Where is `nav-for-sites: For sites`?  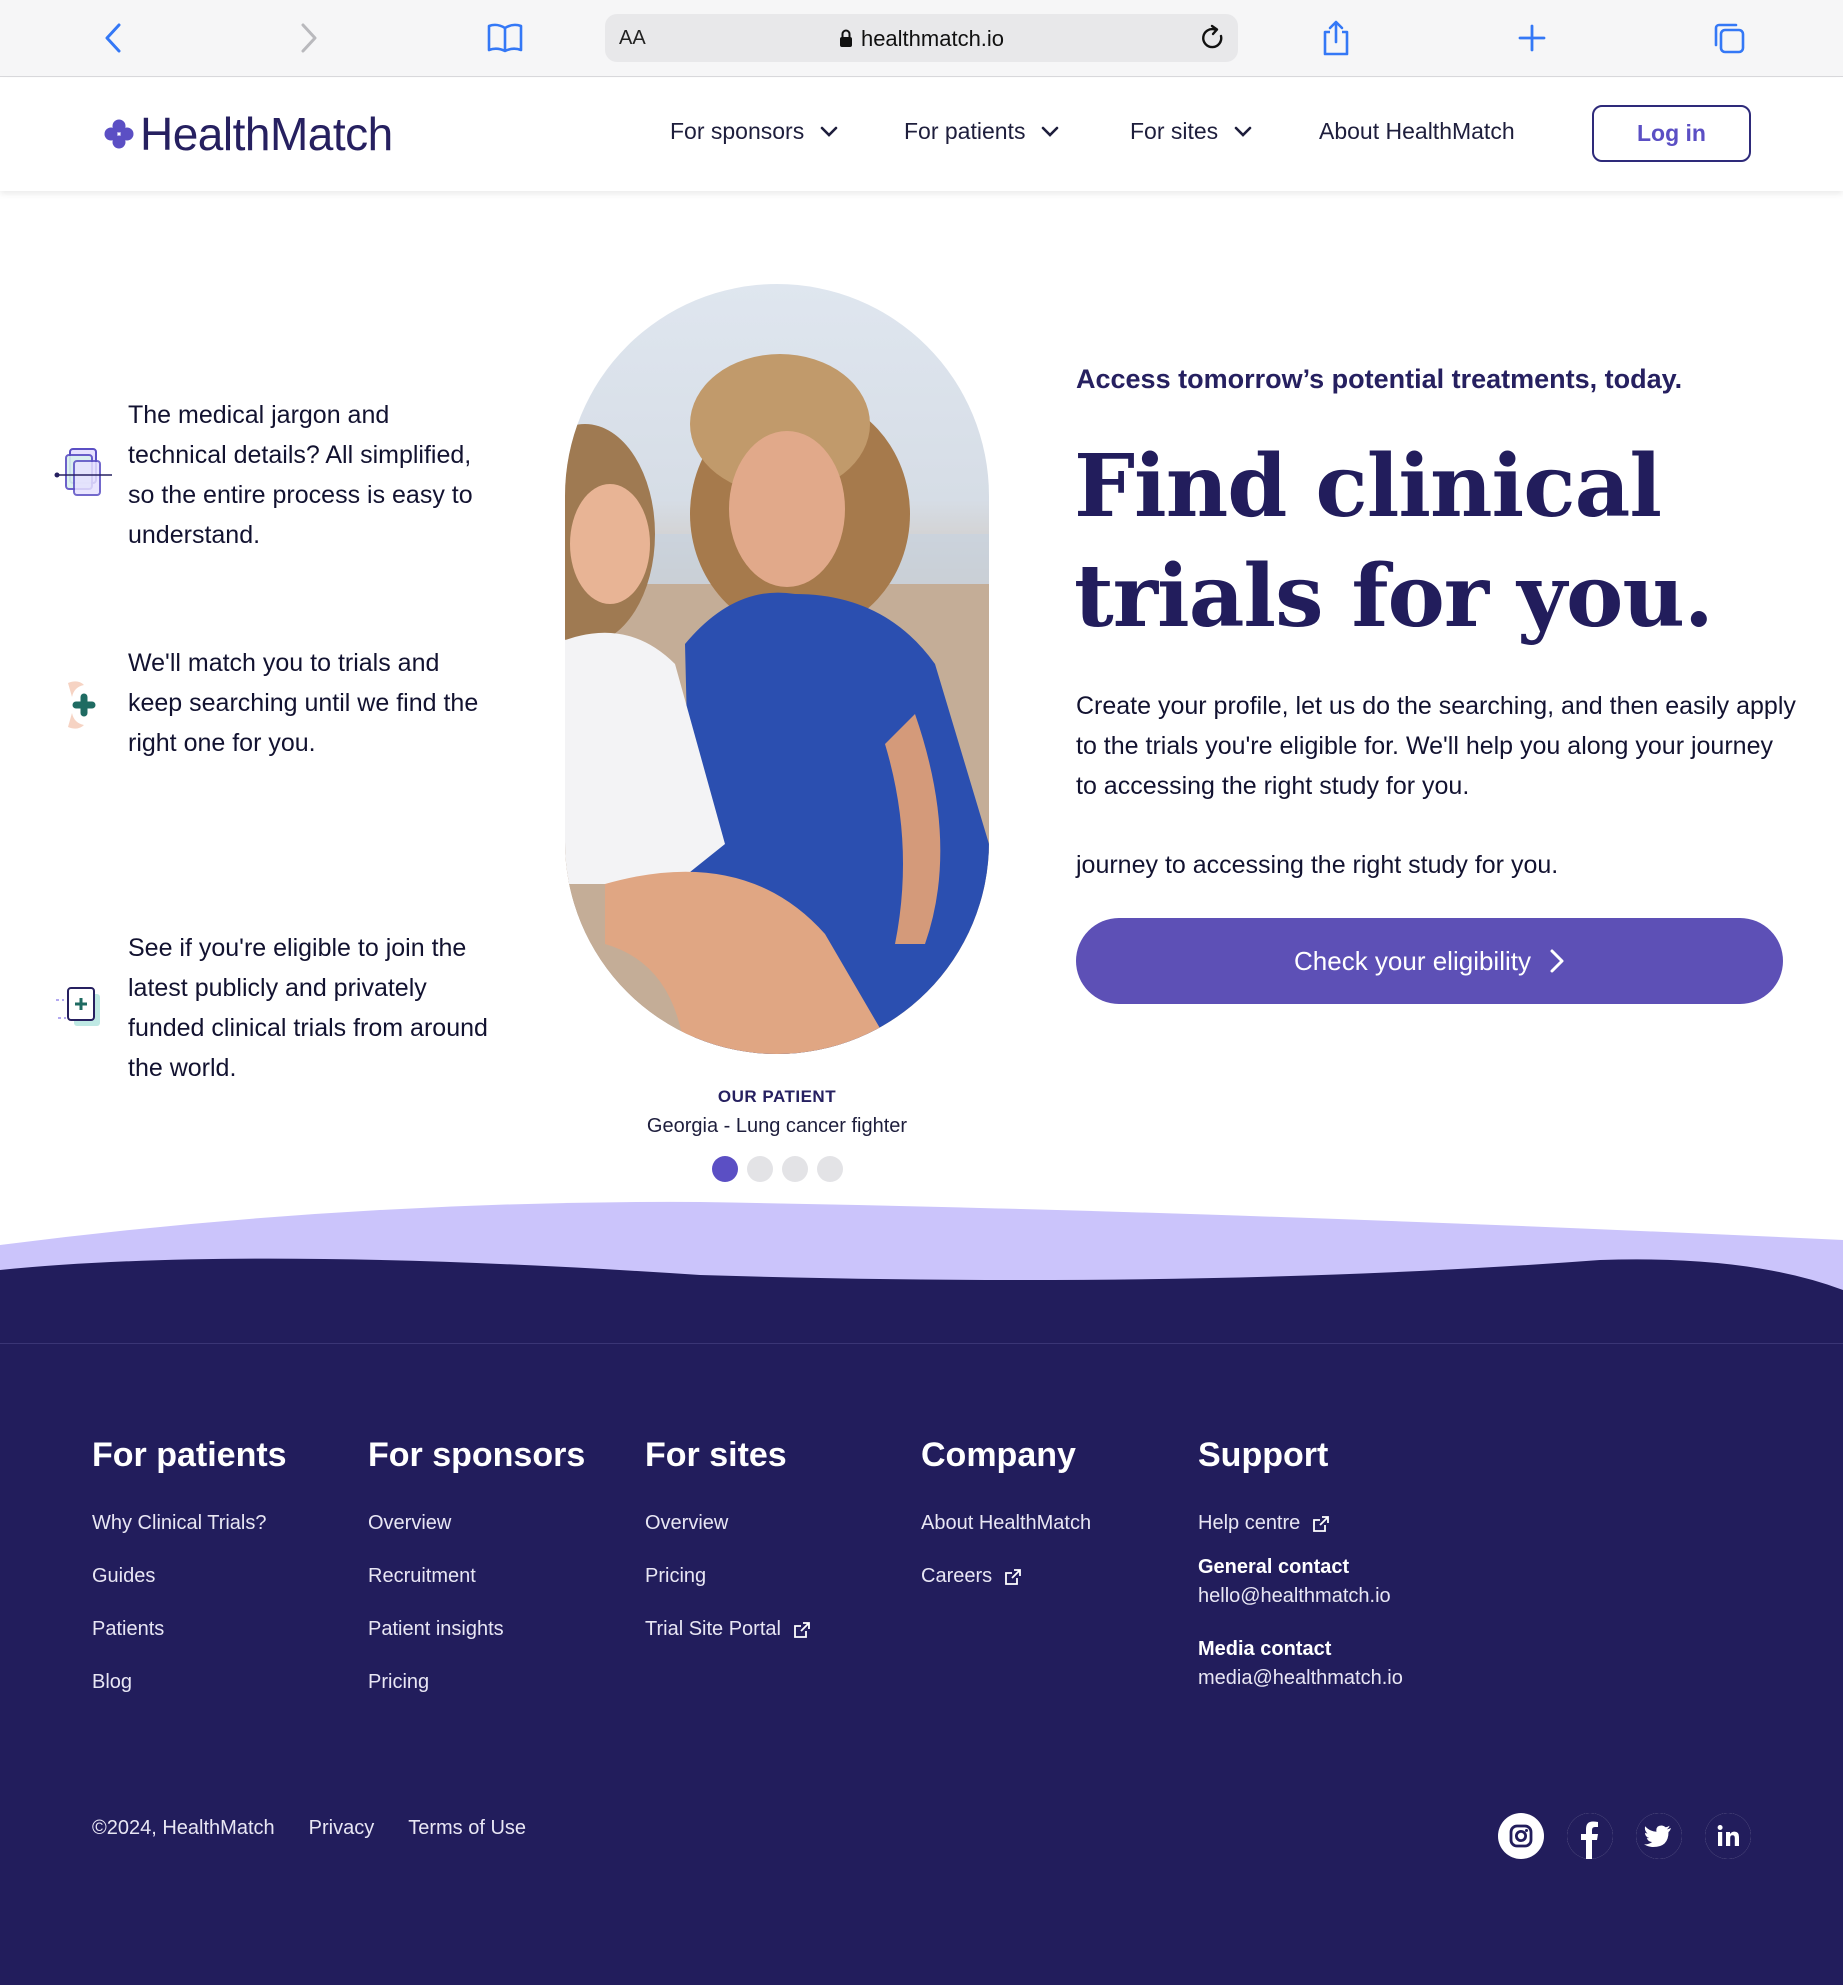
nav-for-sites: For sites is located at coordinates (1191, 131).